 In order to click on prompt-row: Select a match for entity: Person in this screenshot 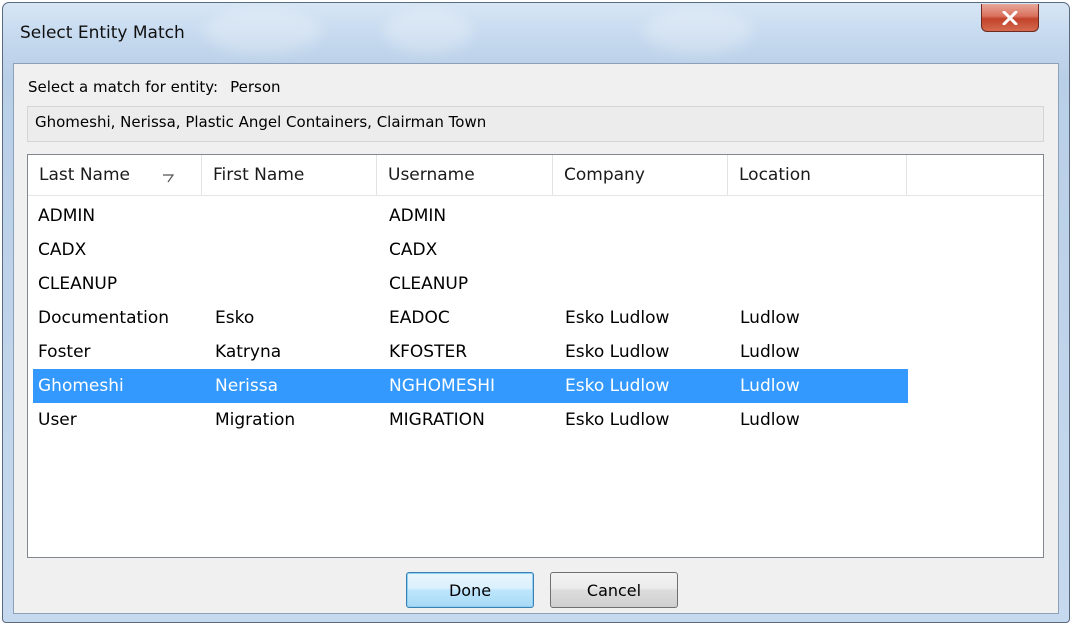, I will do `click(154, 87)`.